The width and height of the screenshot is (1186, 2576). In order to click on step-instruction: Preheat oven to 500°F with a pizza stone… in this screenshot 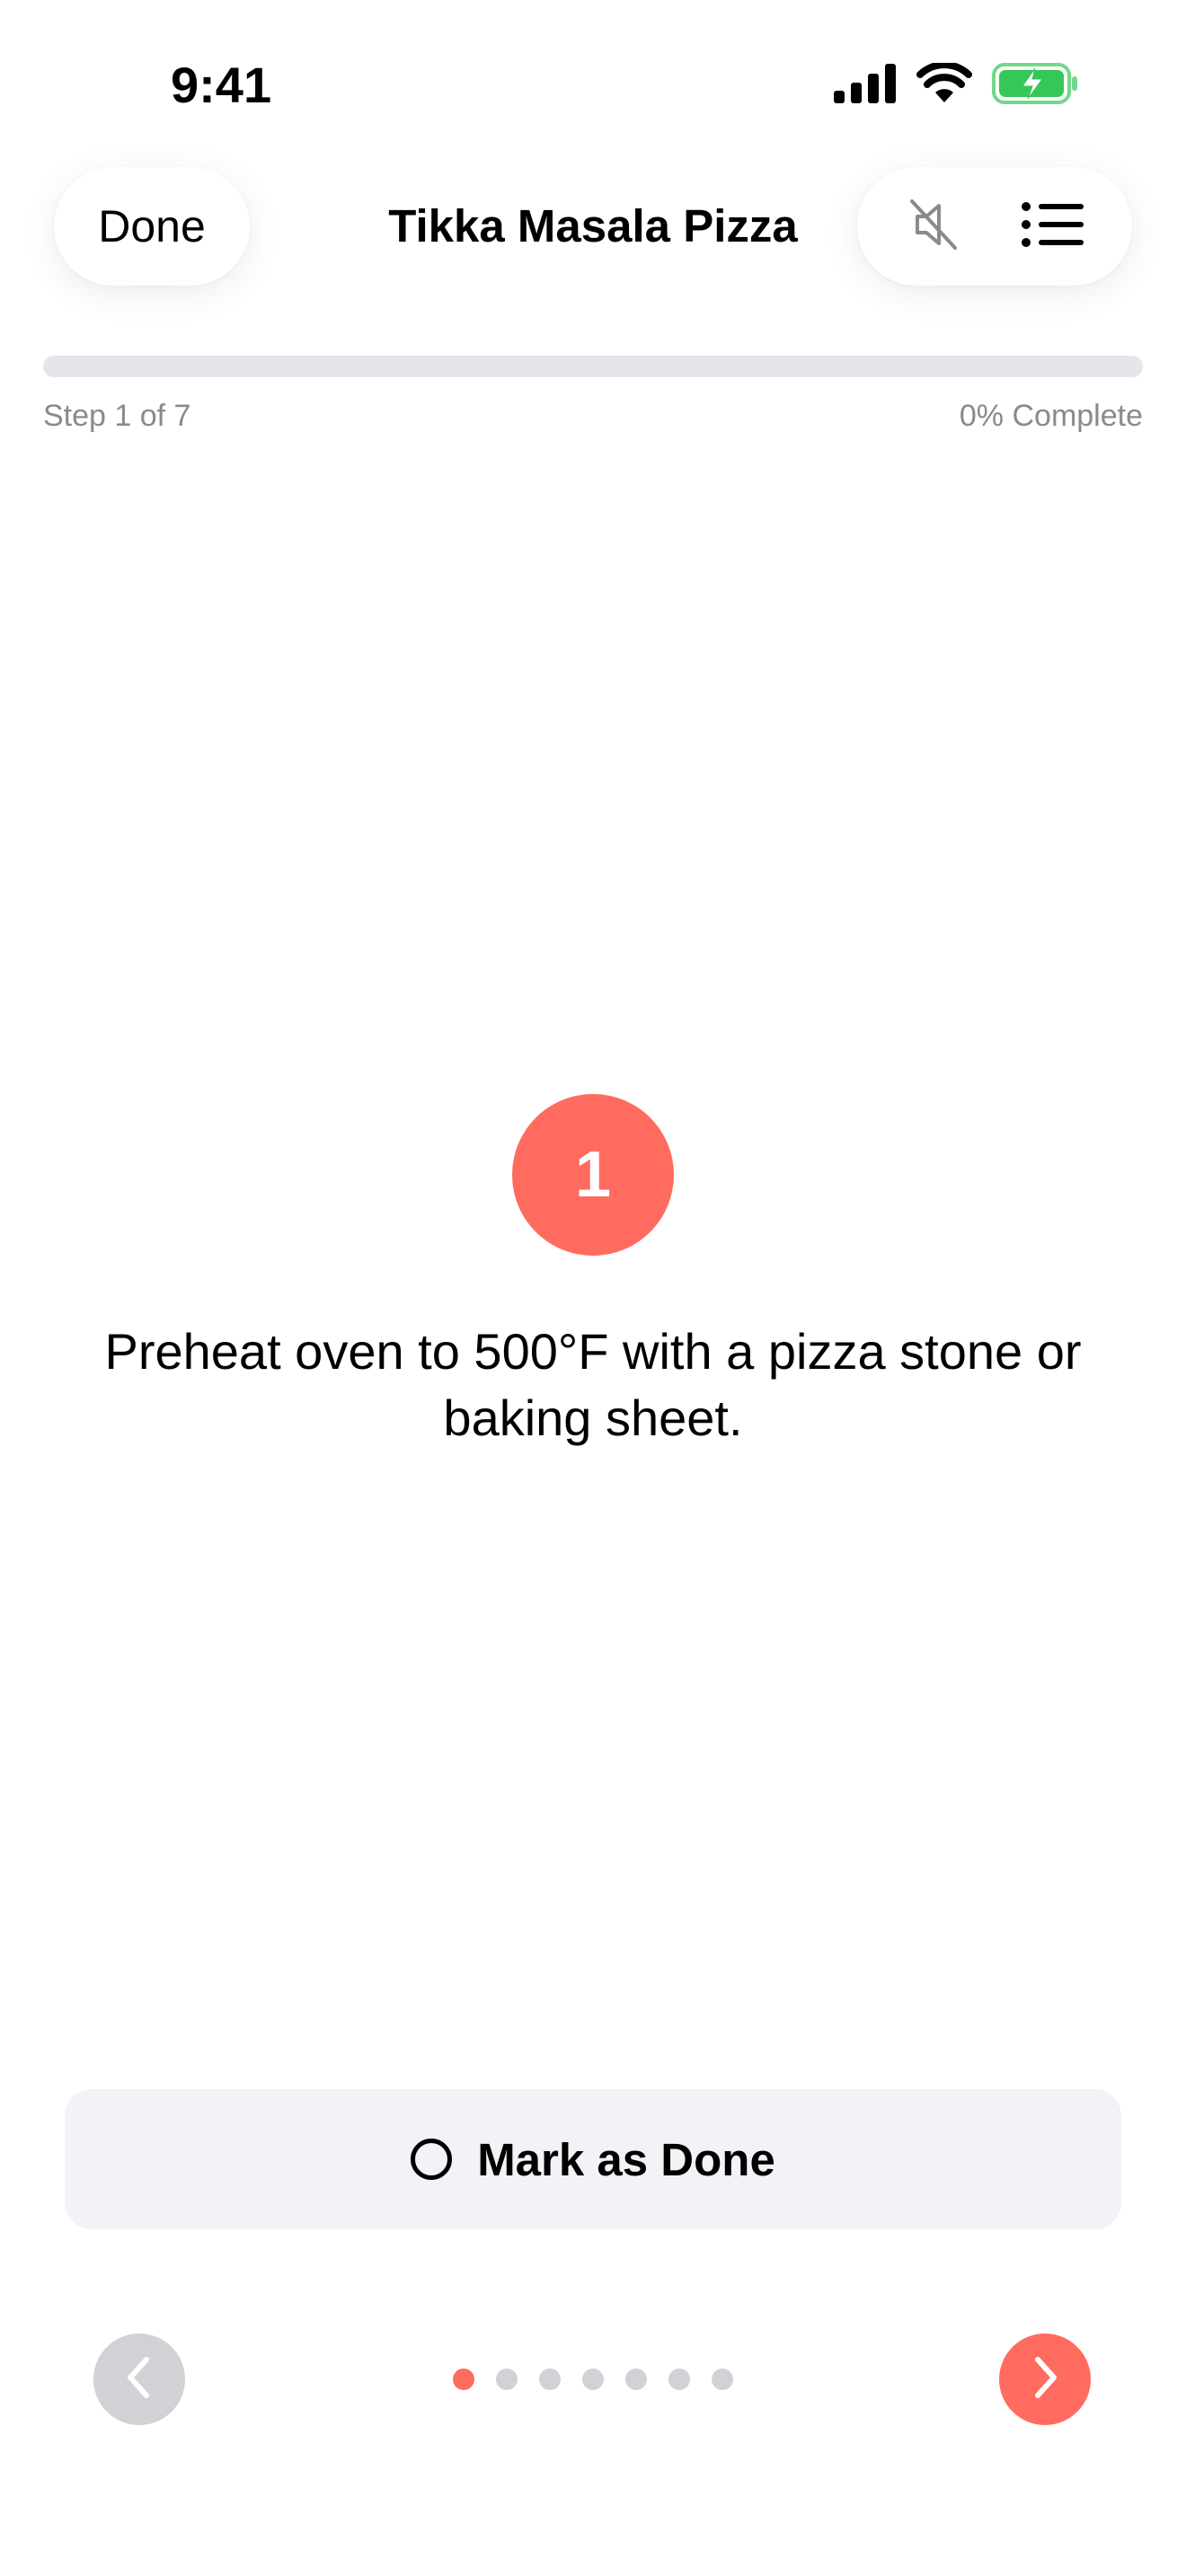, I will do `click(593, 1384)`.